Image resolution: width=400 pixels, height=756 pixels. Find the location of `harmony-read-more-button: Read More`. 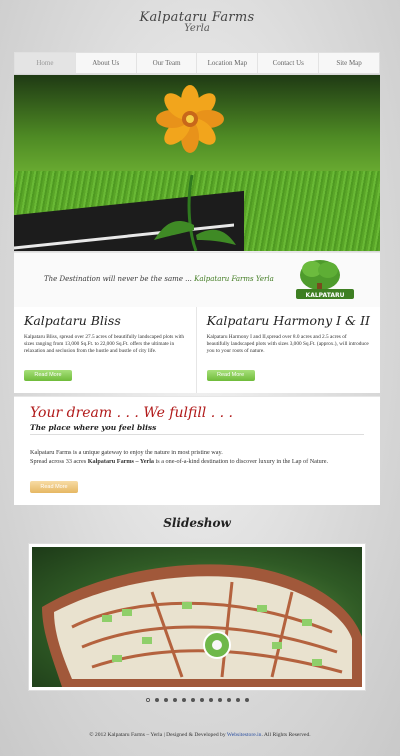

harmony-read-more-button: Read More is located at coordinates (230, 375).